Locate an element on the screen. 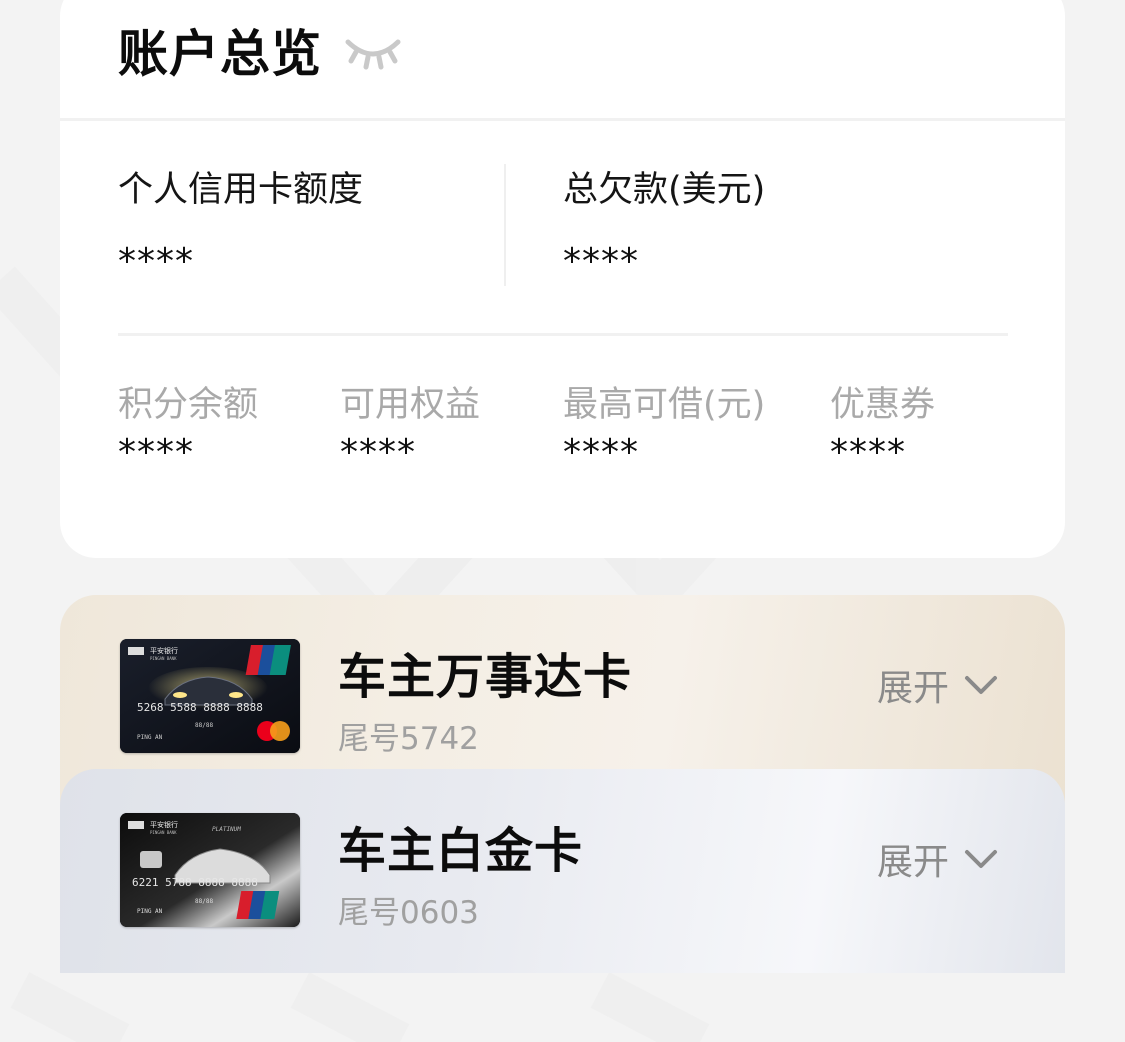 The image size is (1125, 1042). stat-label: 积分余额 is located at coordinates (188, 405).